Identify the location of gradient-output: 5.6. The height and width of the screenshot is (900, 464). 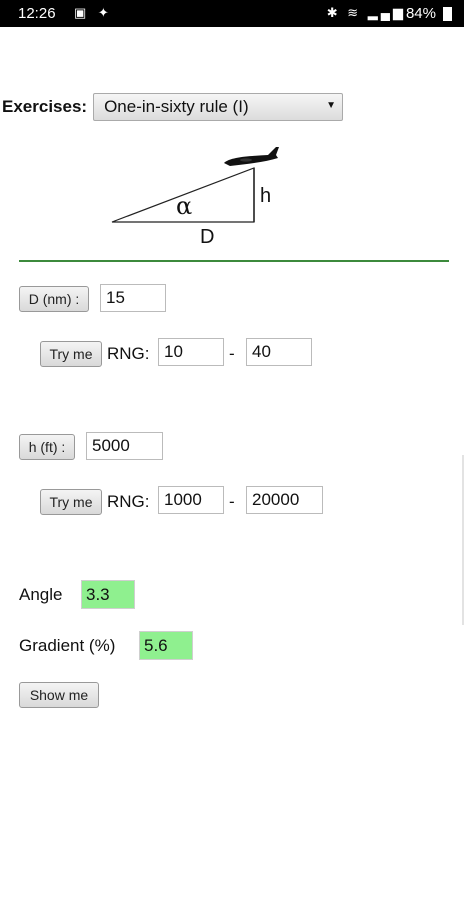
(166, 645).